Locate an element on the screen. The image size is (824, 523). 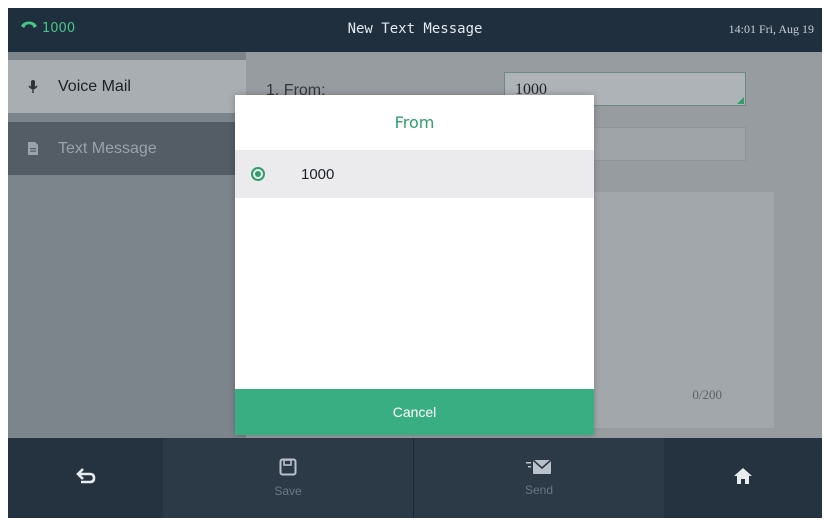
dropdown-corner-icon is located at coordinates (740, 100).